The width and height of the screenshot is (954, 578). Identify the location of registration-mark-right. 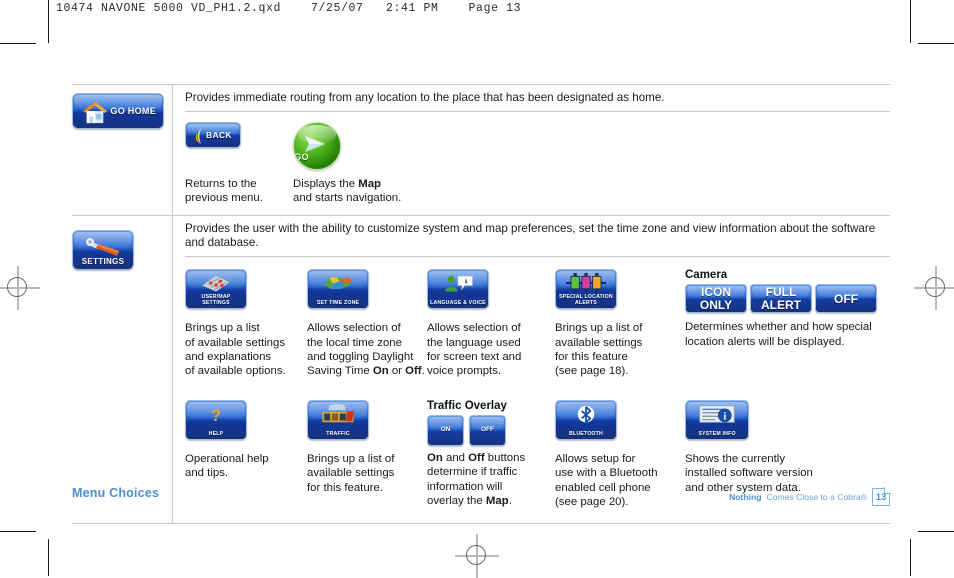
(934, 288).